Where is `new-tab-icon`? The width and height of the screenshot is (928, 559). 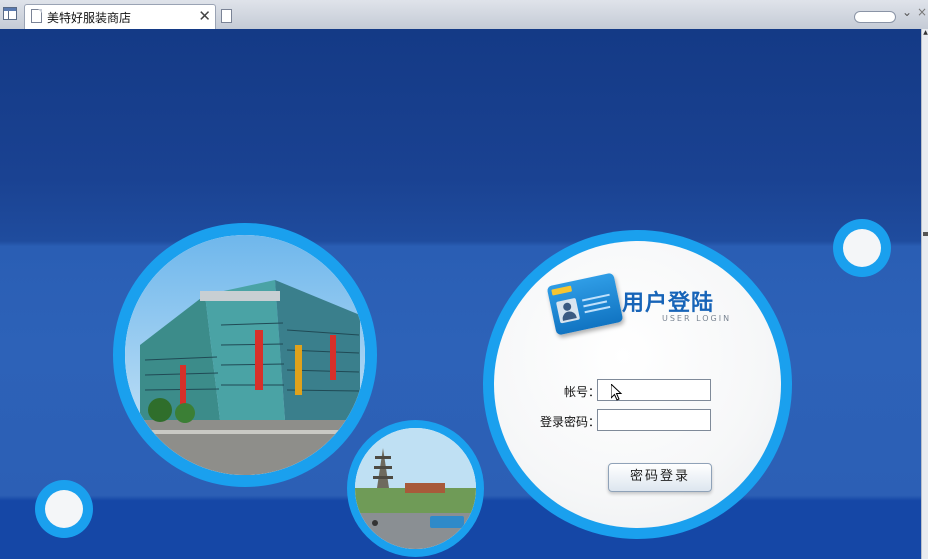 new-tab-icon is located at coordinates (226, 16).